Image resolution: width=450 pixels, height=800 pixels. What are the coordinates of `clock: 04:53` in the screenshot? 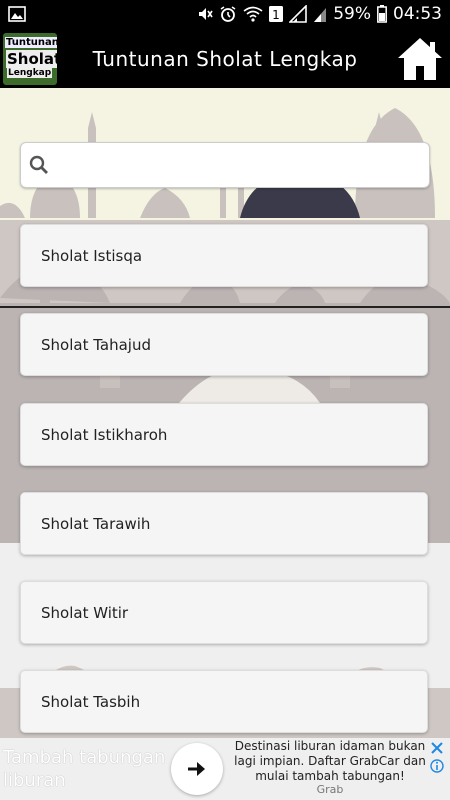 It's located at (417, 14).